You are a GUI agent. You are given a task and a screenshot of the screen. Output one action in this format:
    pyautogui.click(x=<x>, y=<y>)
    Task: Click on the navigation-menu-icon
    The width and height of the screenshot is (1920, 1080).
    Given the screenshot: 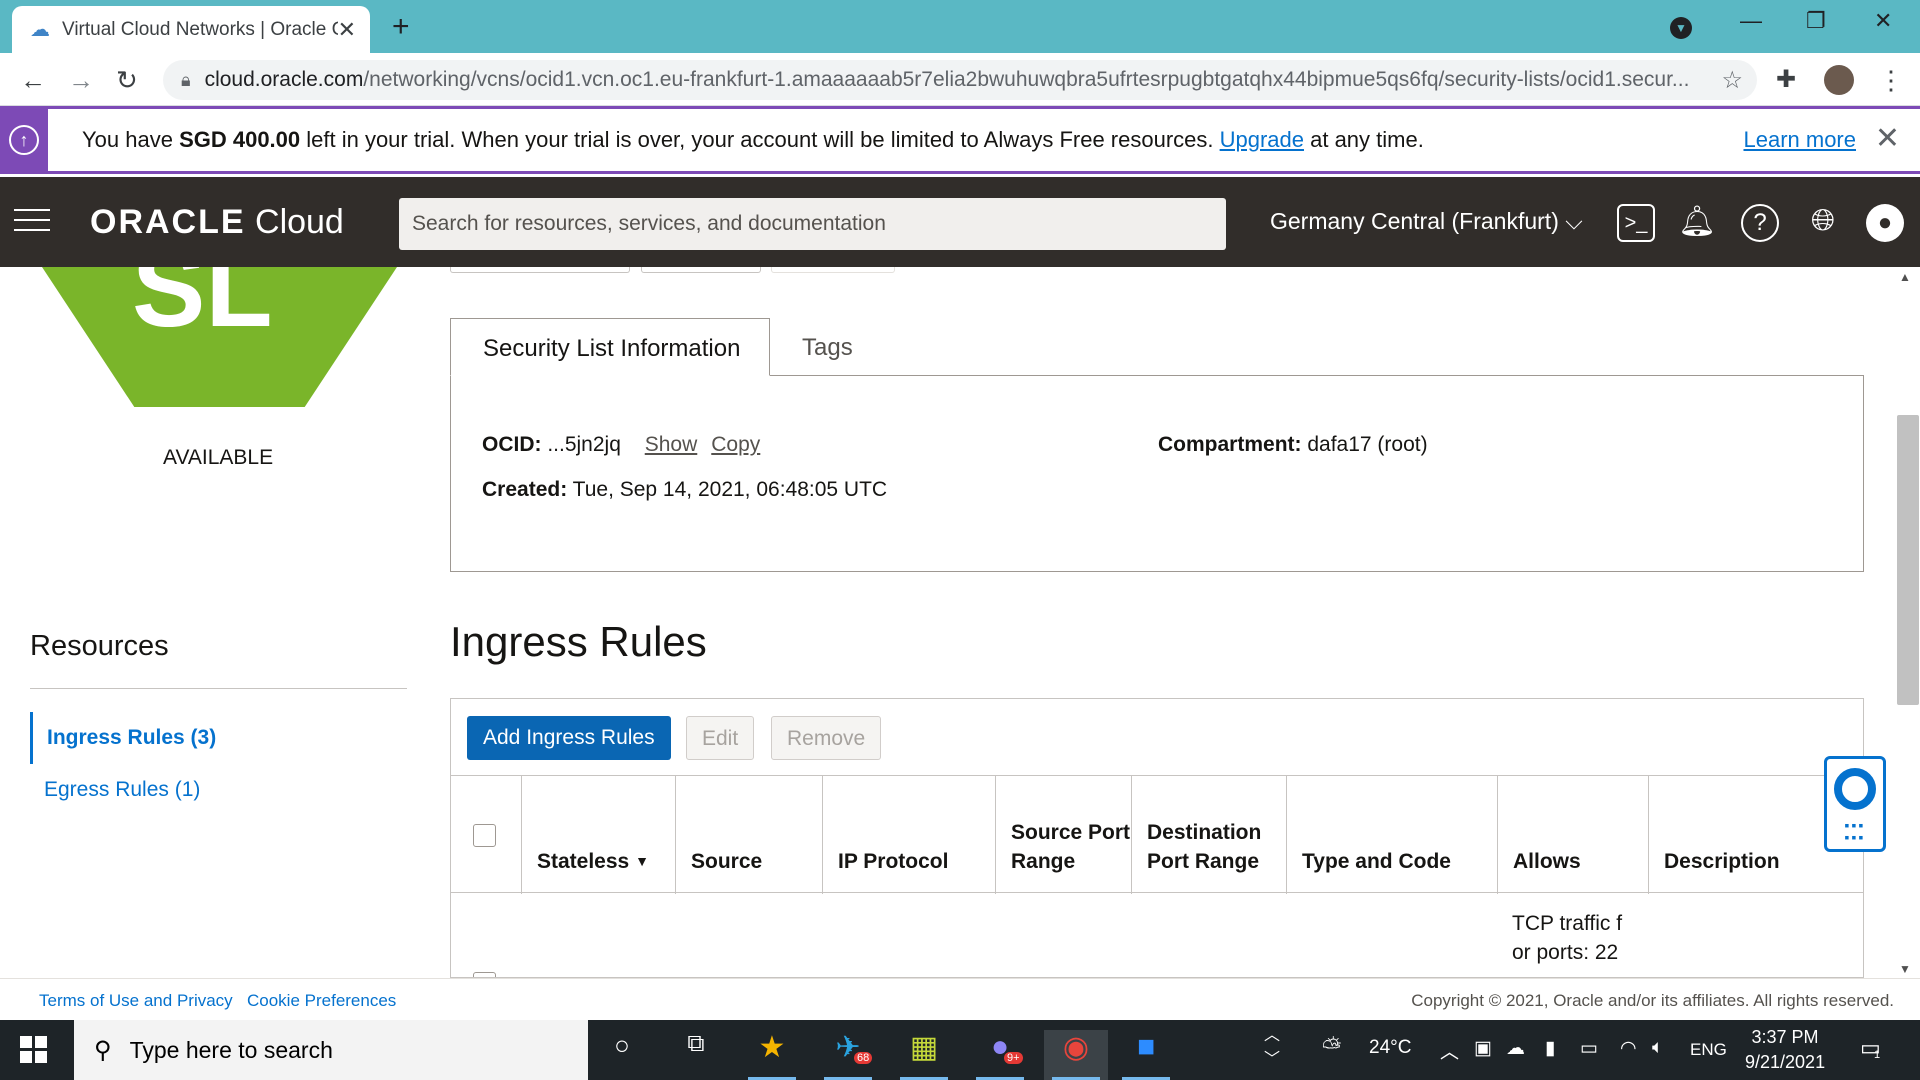 What is the action you would take?
    pyautogui.click(x=32, y=224)
    